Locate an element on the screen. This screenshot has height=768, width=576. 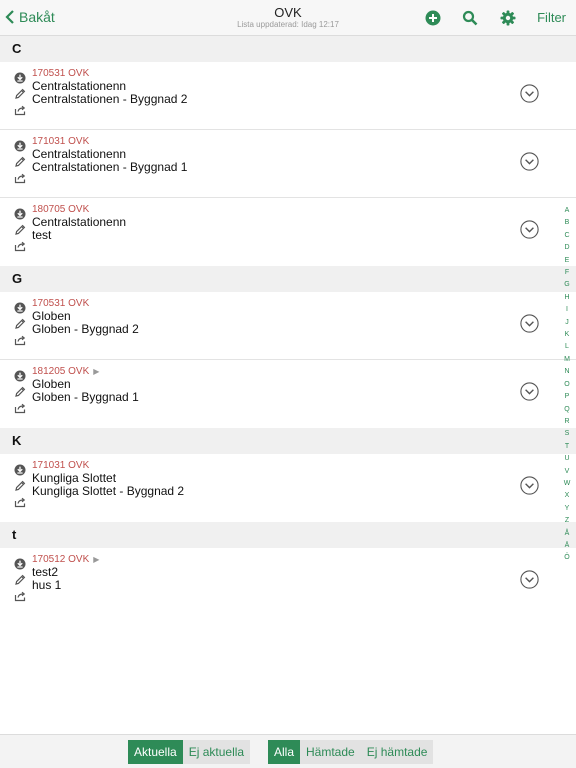
item-building-name: test is located at coordinates (42, 235).